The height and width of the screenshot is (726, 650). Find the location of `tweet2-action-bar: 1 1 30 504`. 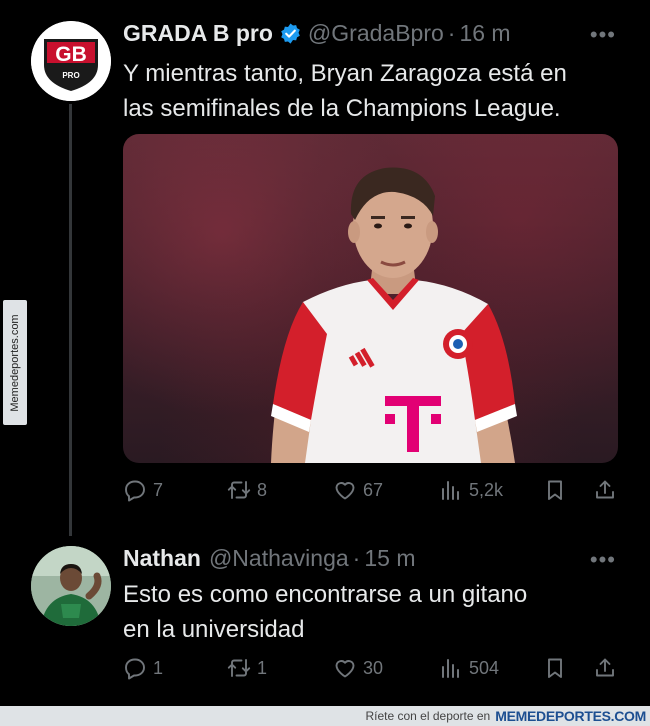

tweet2-action-bar: 1 1 30 504 is located at coordinates (370, 671).